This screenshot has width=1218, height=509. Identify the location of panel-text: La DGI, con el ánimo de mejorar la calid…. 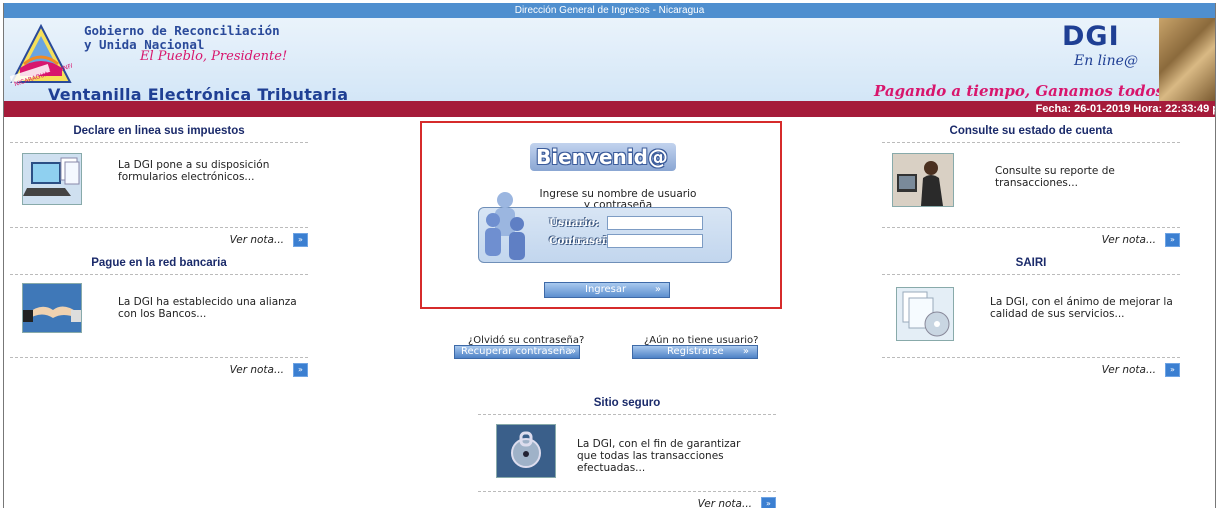
(1081, 308).